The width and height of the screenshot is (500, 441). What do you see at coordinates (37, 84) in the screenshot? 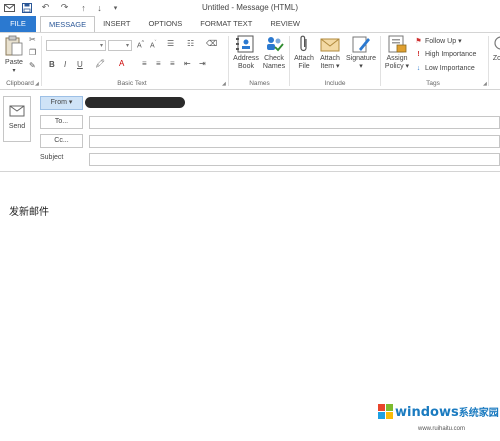
I see `clipboard-launcher-icon: ◢` at bounding box center [37, 84].